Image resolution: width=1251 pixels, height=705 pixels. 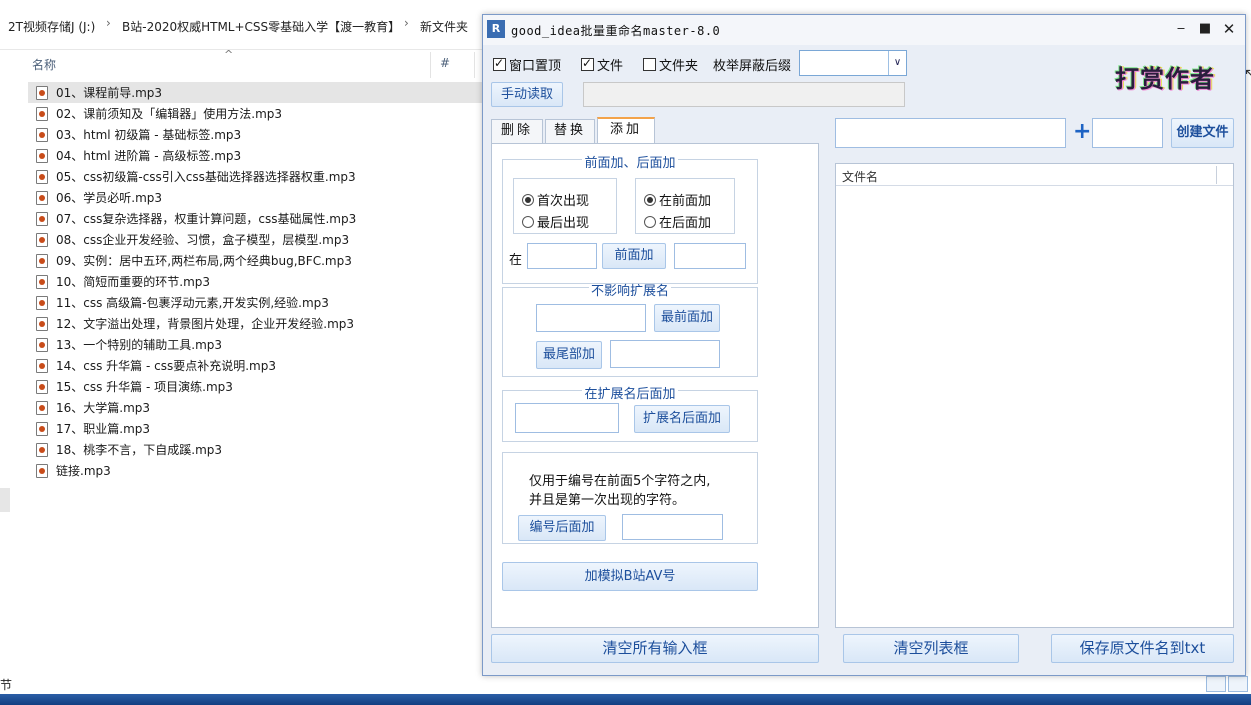 What do you see at coordinates (555, 199) in the screenshot?
I see `radio-first-occurrence: 首次出现` at bounding box center [555, 199].